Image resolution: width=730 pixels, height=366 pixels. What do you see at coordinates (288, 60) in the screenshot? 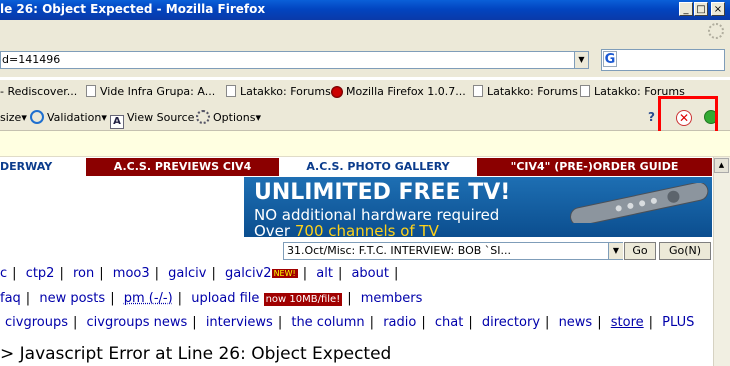
I see `url-bar: d=141496` at bounding box center [288, 60].